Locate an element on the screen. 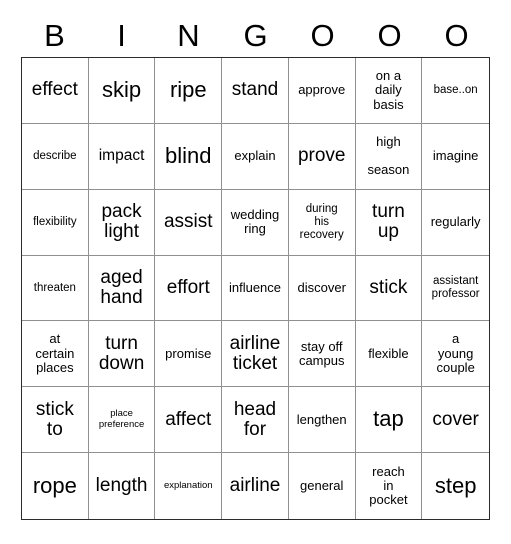 This screenshot has width=511, height=544. bingo-cell-r2-c3: wedding ring is located at coordinates (255, 222).